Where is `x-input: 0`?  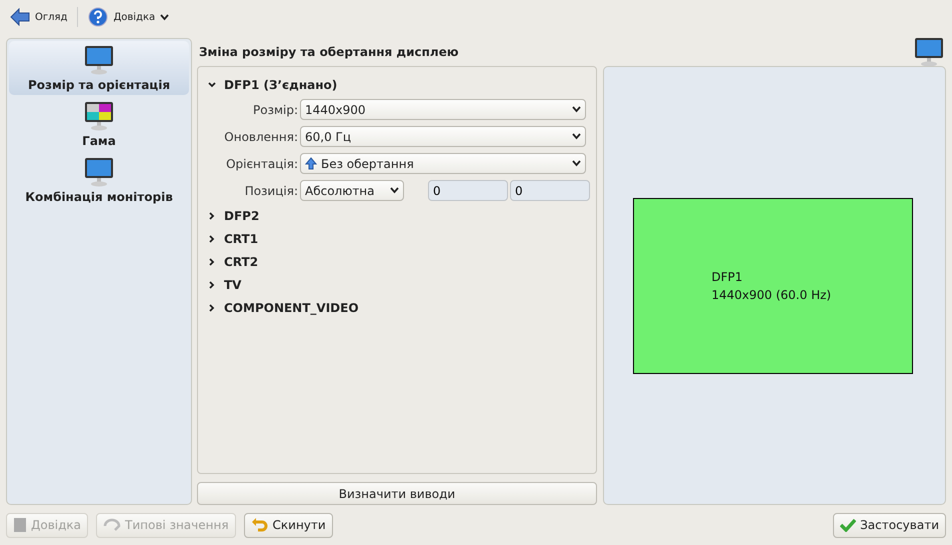 x-input: 0 is located at coordinates (468, 190).